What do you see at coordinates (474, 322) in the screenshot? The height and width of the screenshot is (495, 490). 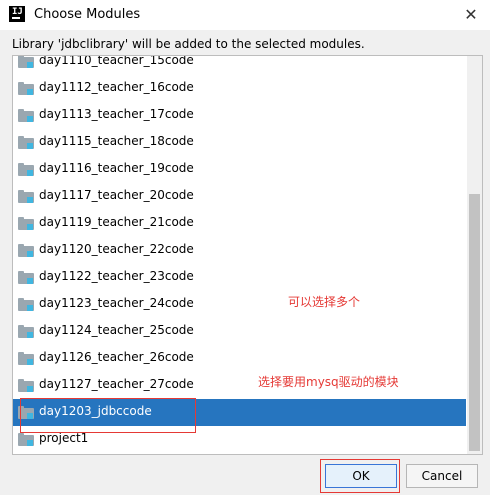 I see `scrollbar-thumb` at bounding box center [474, 322].